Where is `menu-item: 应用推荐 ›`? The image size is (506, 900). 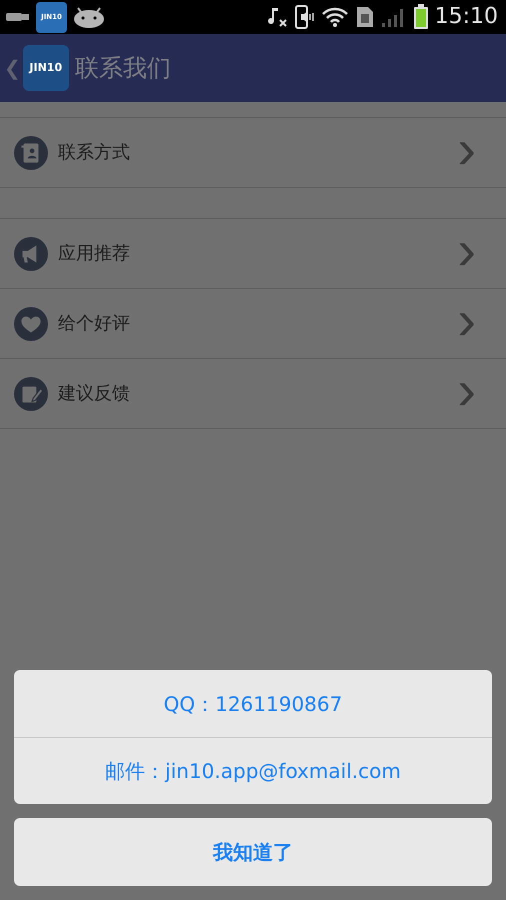 menu-item: 应用推荐 › is located at coordinates (253, 254).